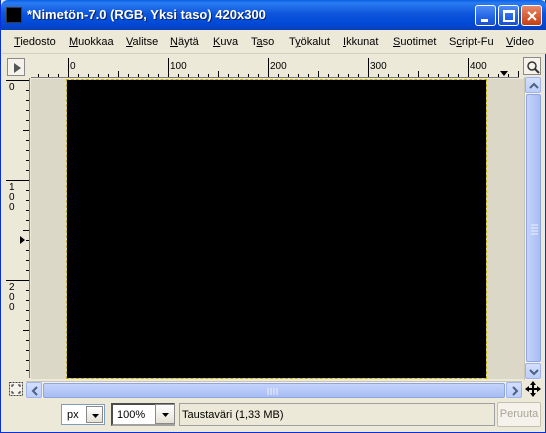 The image size is (546, 433). What do you see at coordinates (378, 66) in the screenshot?
I see `ruler-label: 300` at bounding box center [378, 66].